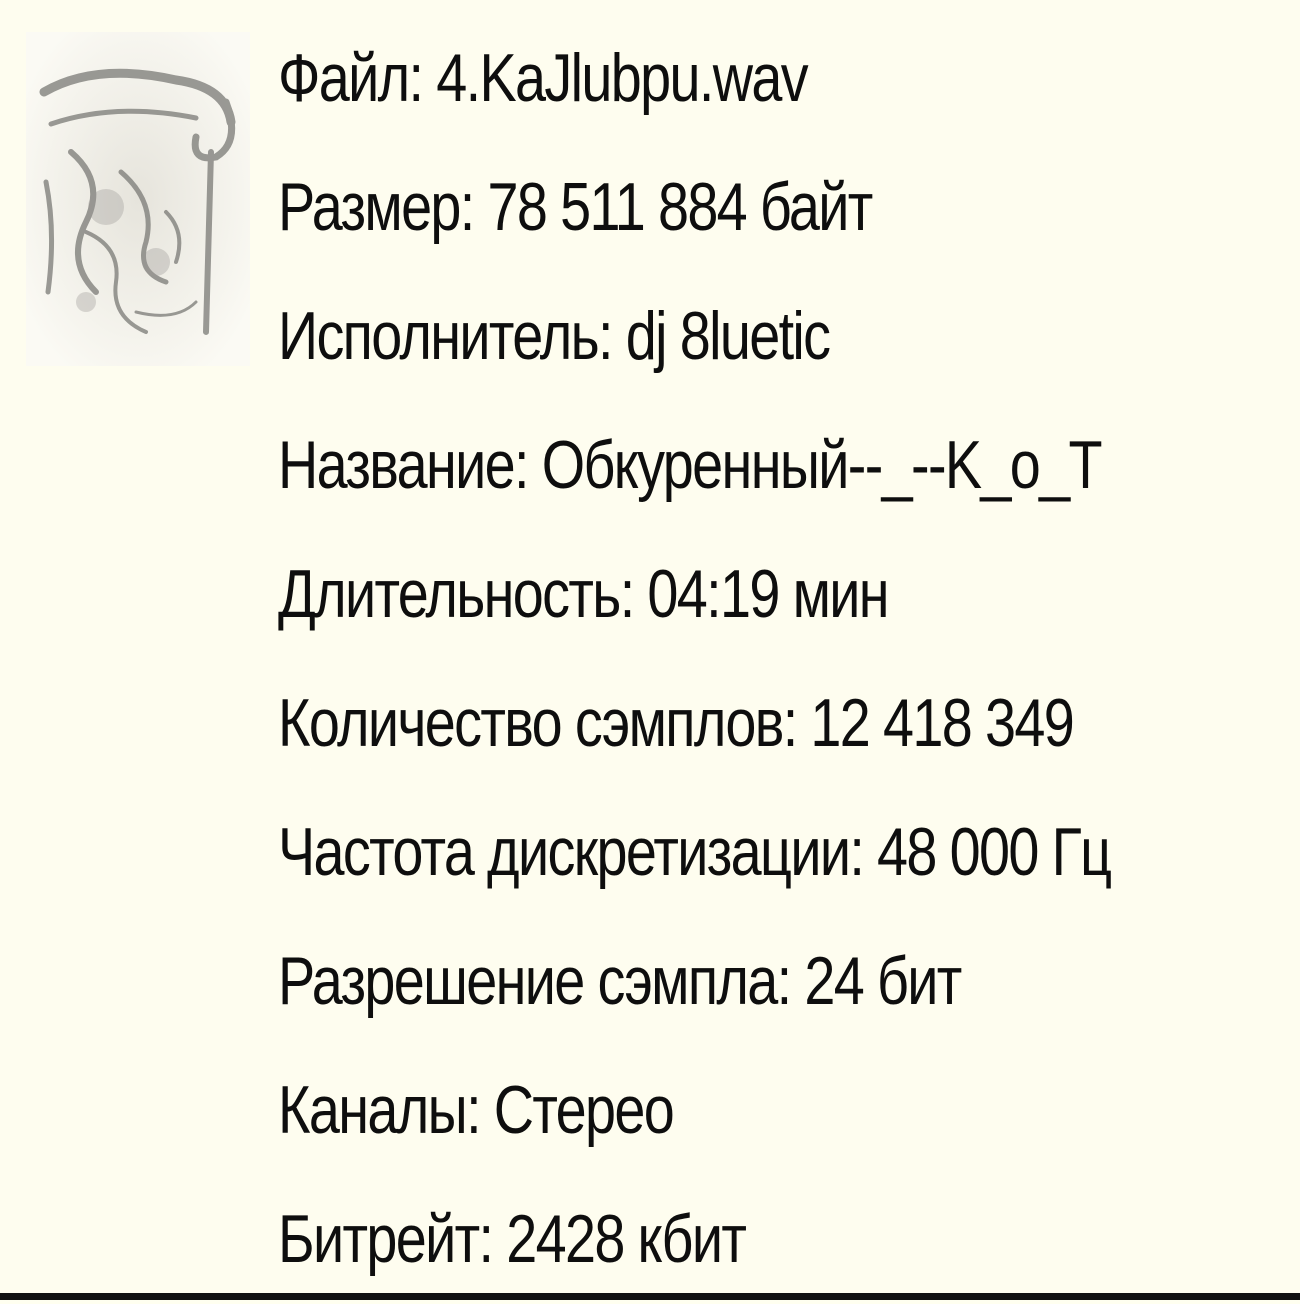  I want to click on file-size-value: 78 511 884 байт, so click(680, 207).